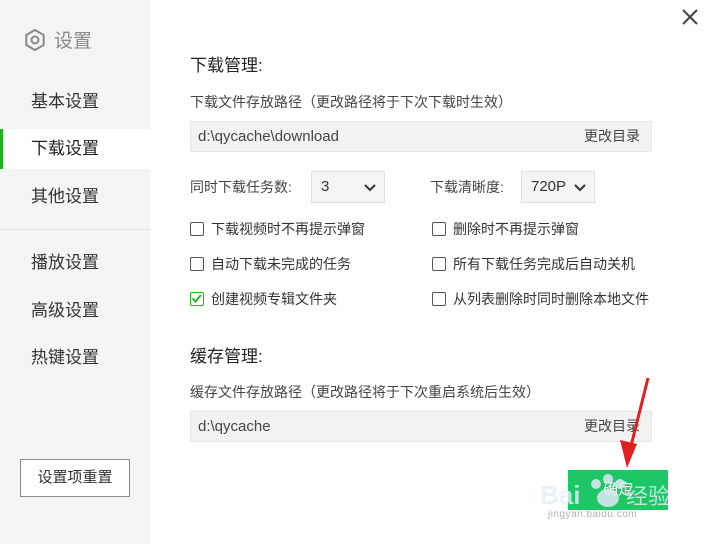 The image size is (711, 544). Describe the element at coordinates (274, 299) in the screenshot. I see `option-label: 创建视频专辑文件夹` at that location.